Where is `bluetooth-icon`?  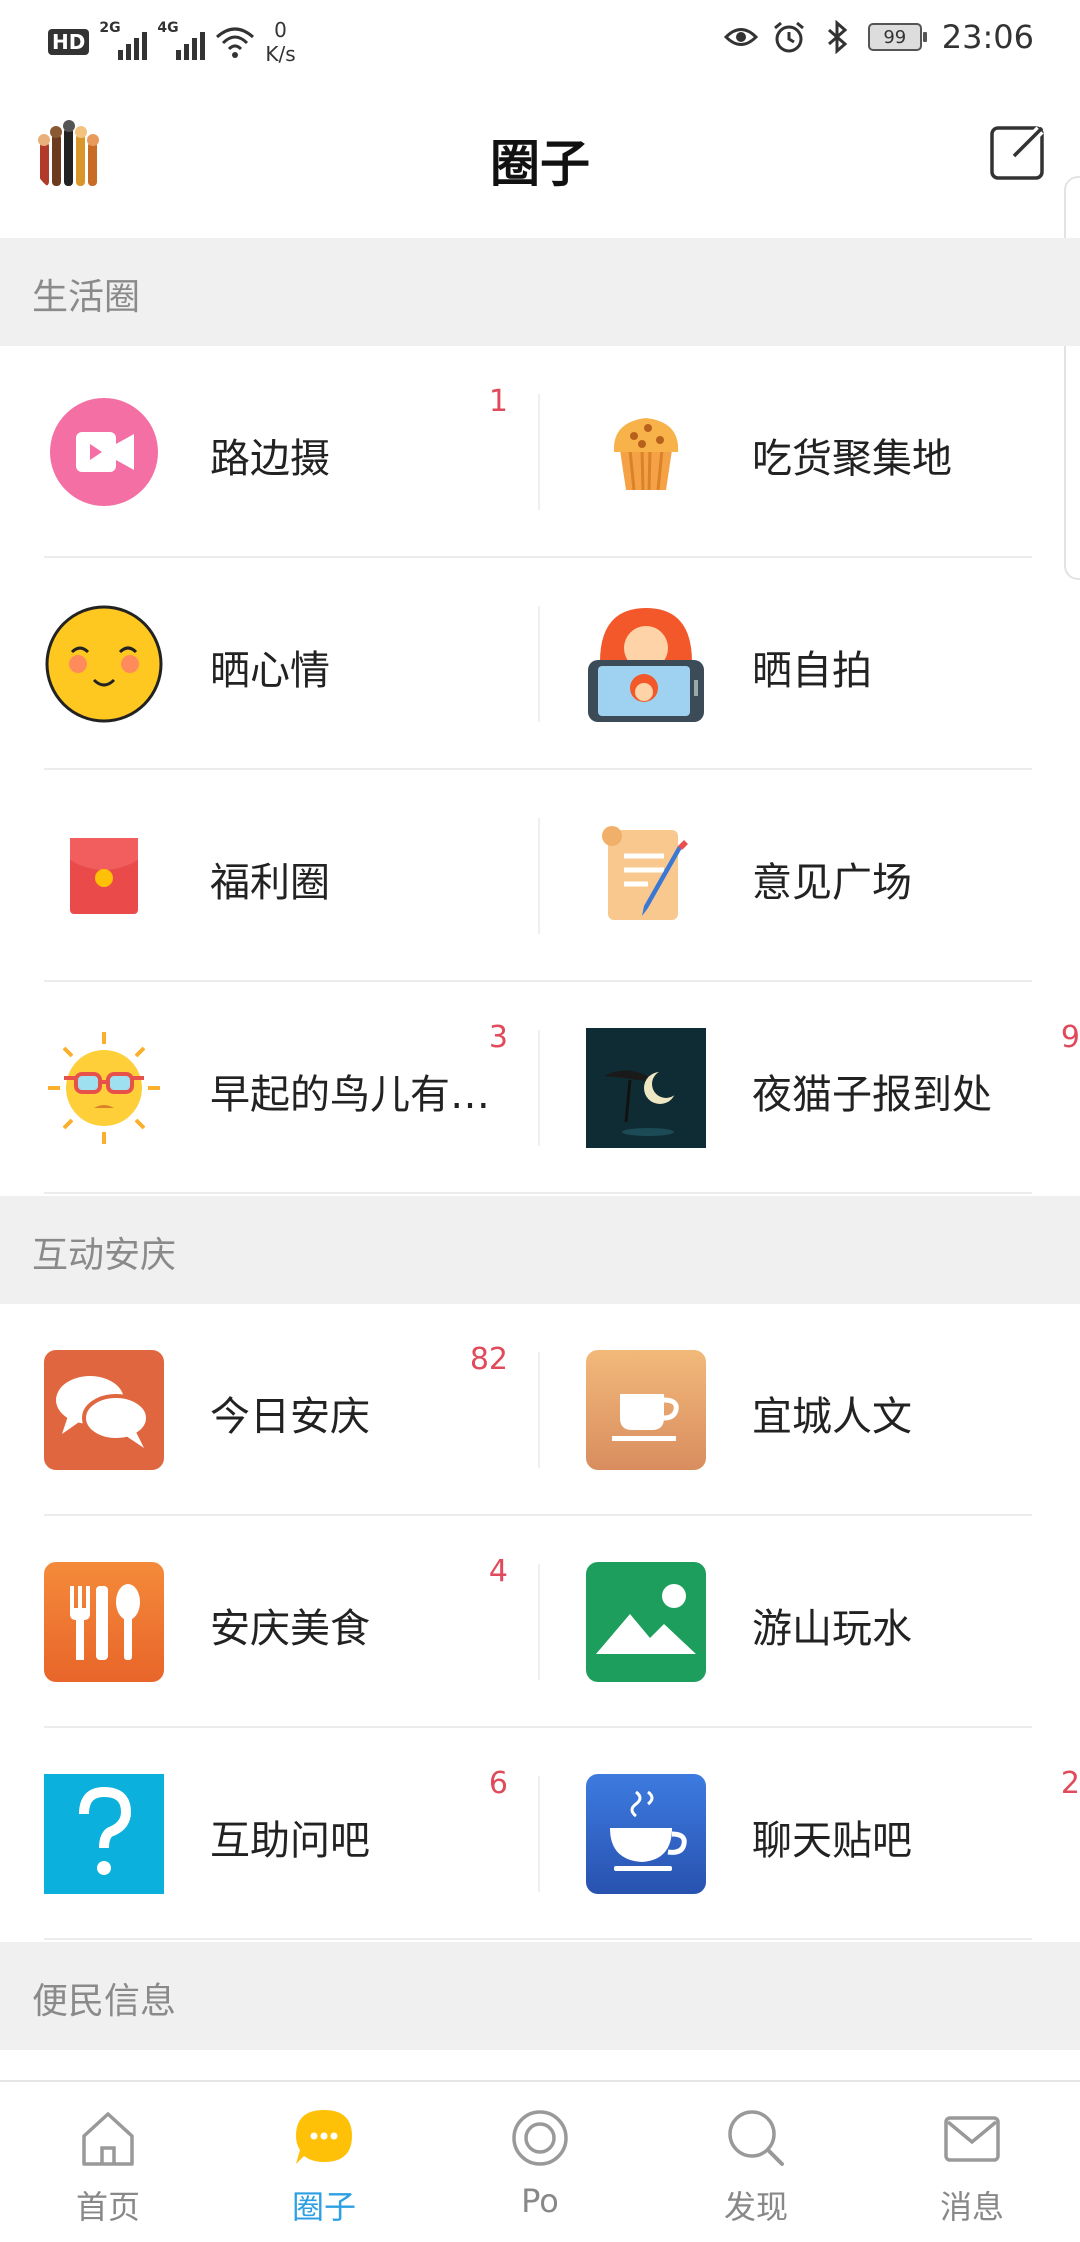
bluetooth-icon is located at coordinates (837, 37).